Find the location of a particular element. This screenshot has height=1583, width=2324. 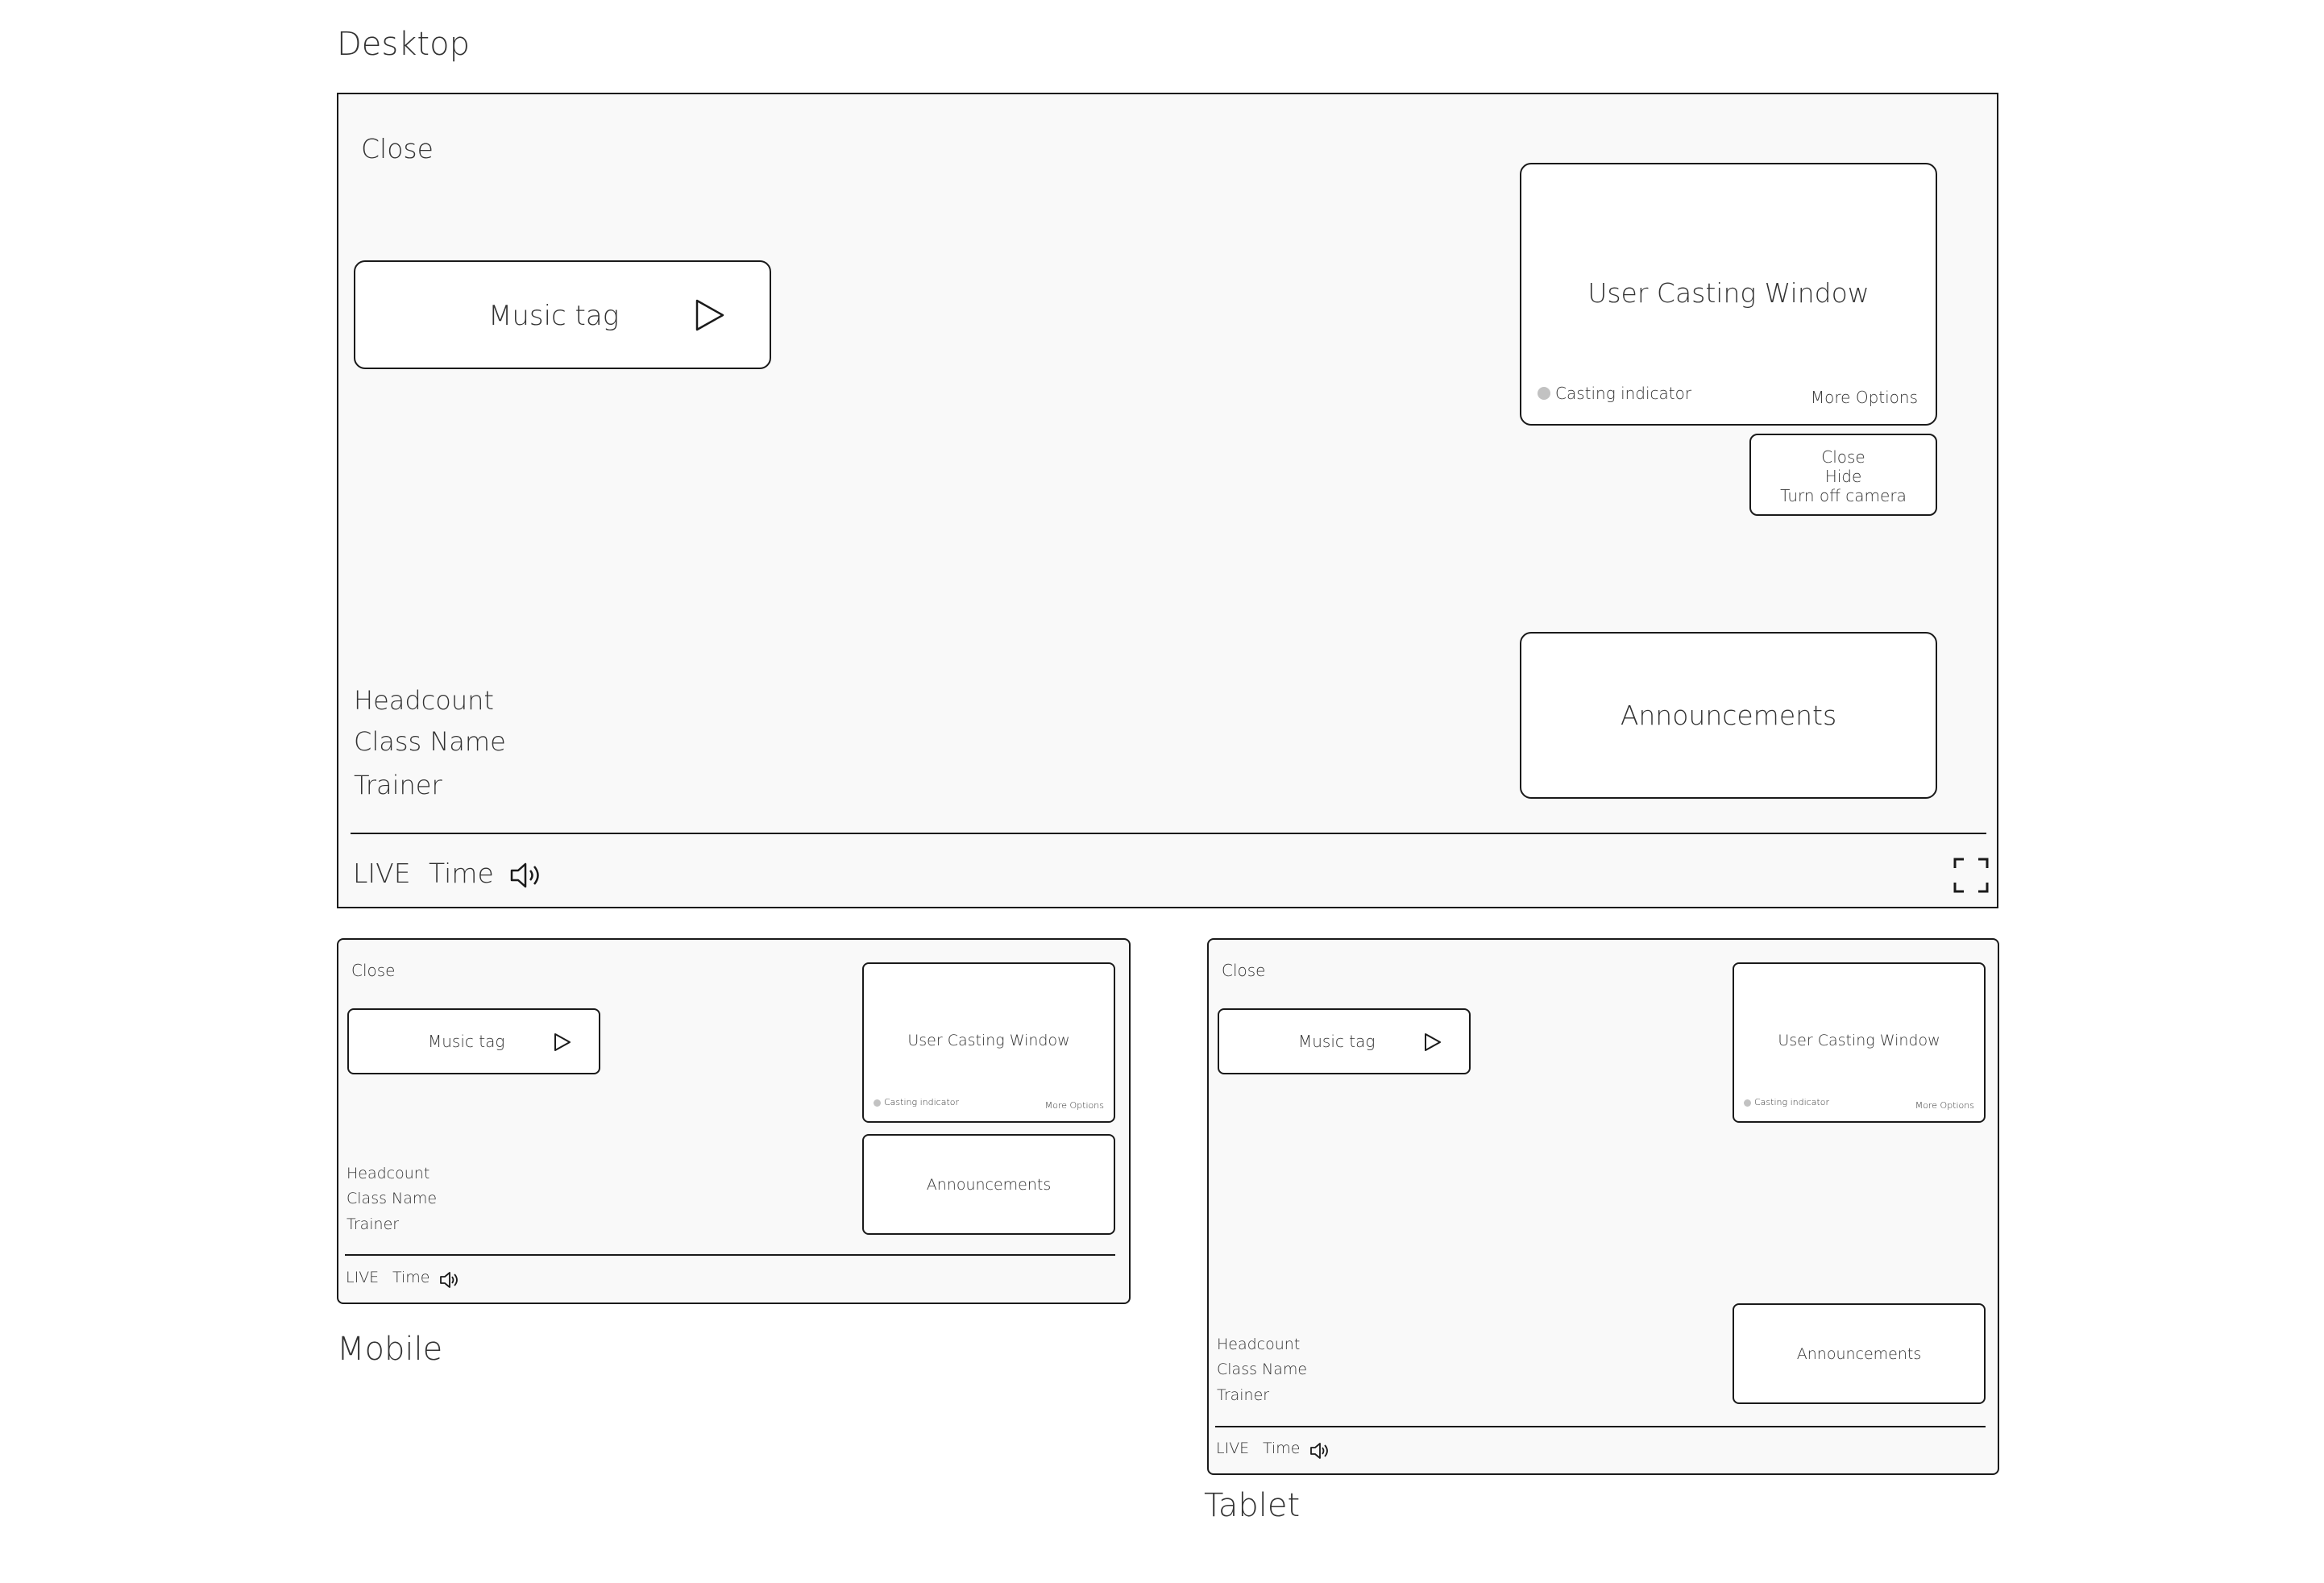

desktop-heading: Desktop is located at coordinates (403, 44).